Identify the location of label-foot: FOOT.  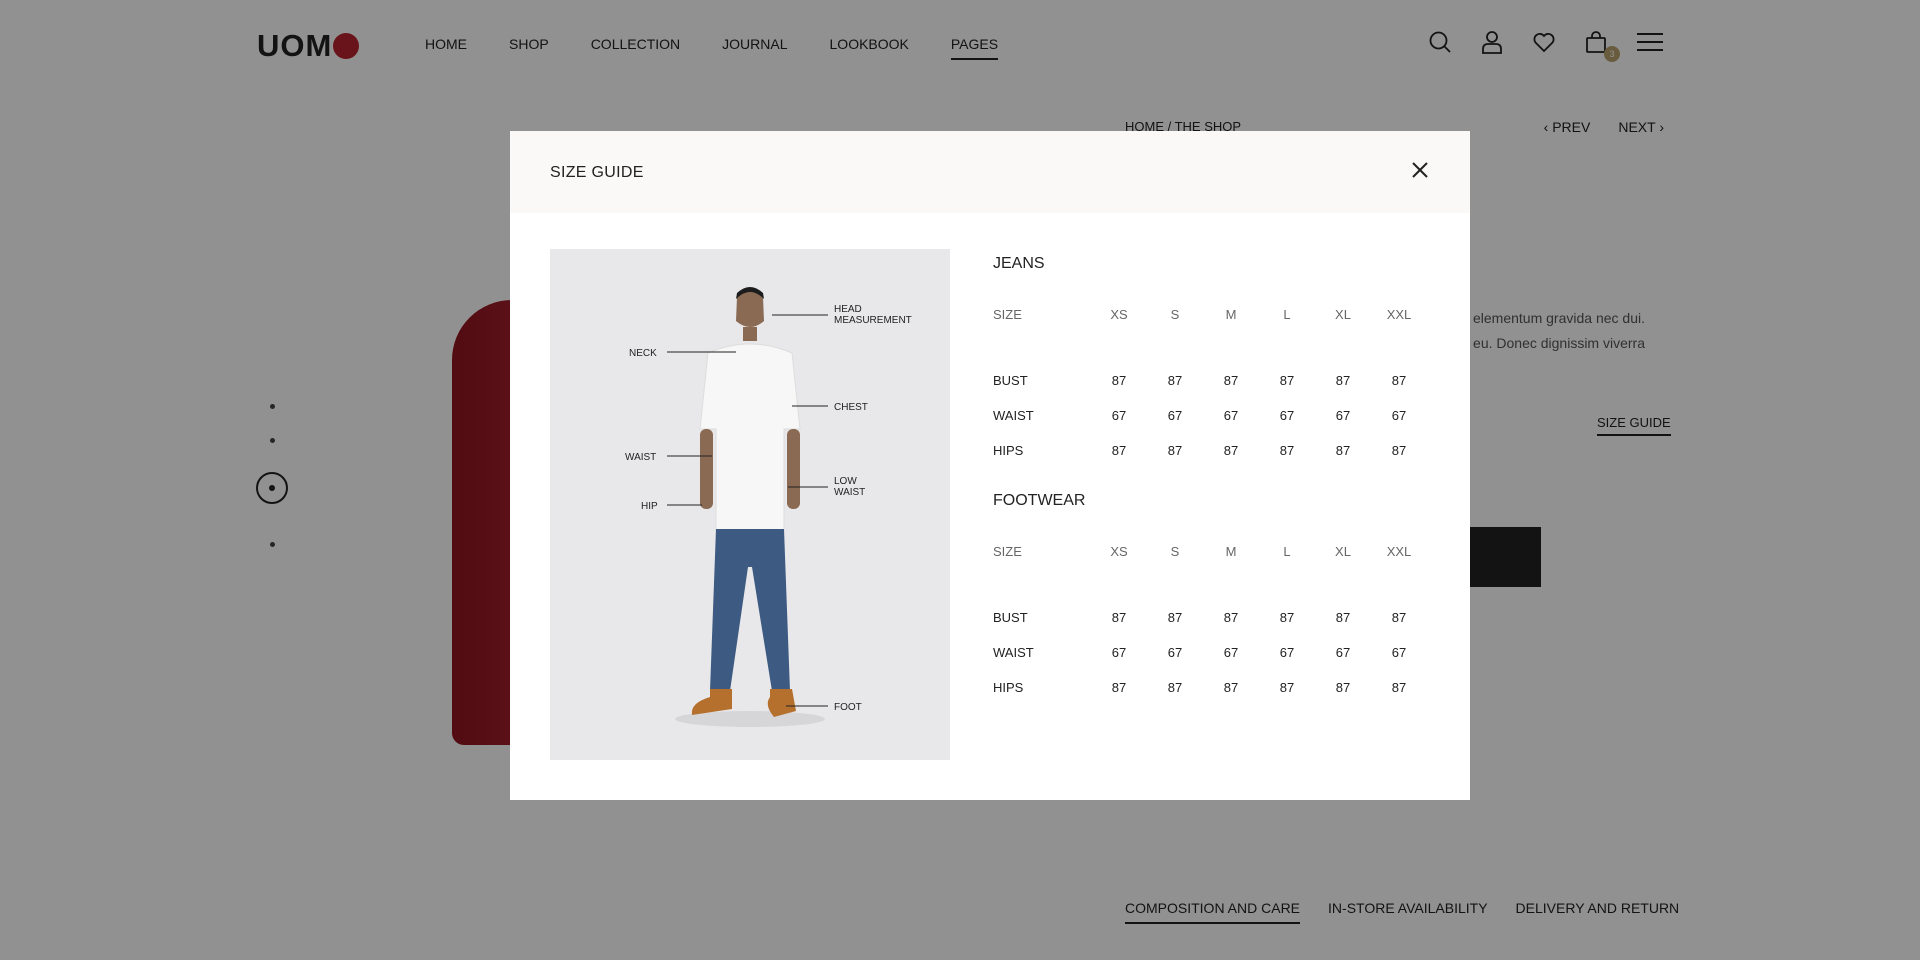
(848, 707).